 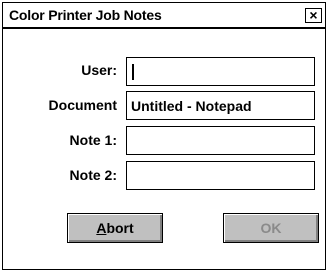 What do you see at coordinates (120, 228) in the screenshot?
I see `abort-label-rest: bort` at bounding box center [120, 228].